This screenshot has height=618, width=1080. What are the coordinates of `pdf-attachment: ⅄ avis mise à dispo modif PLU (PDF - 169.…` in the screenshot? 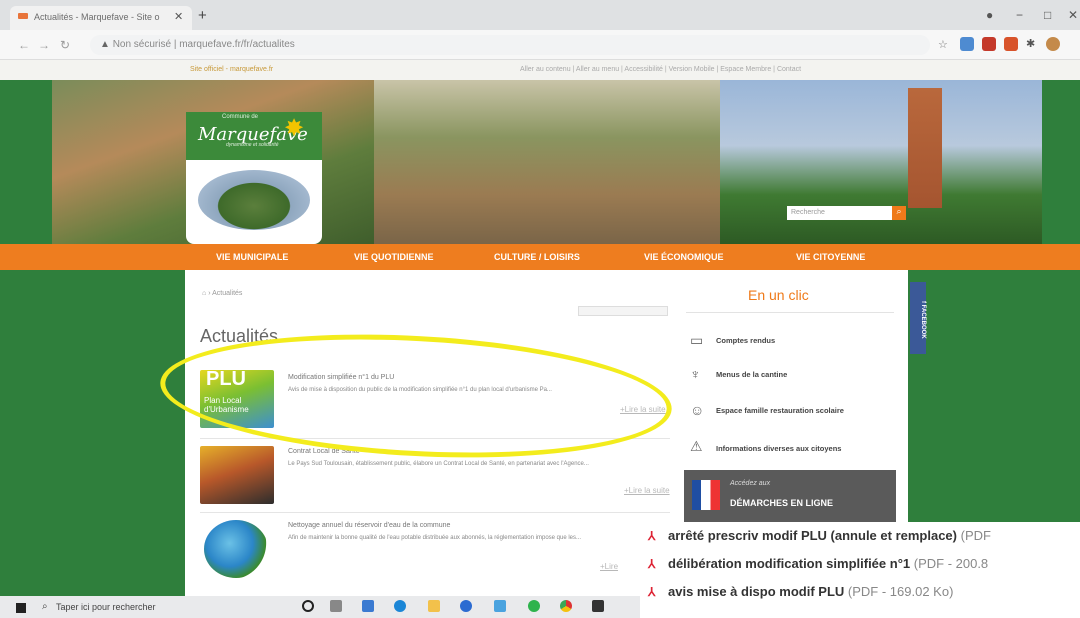 It's located at (800, 592).